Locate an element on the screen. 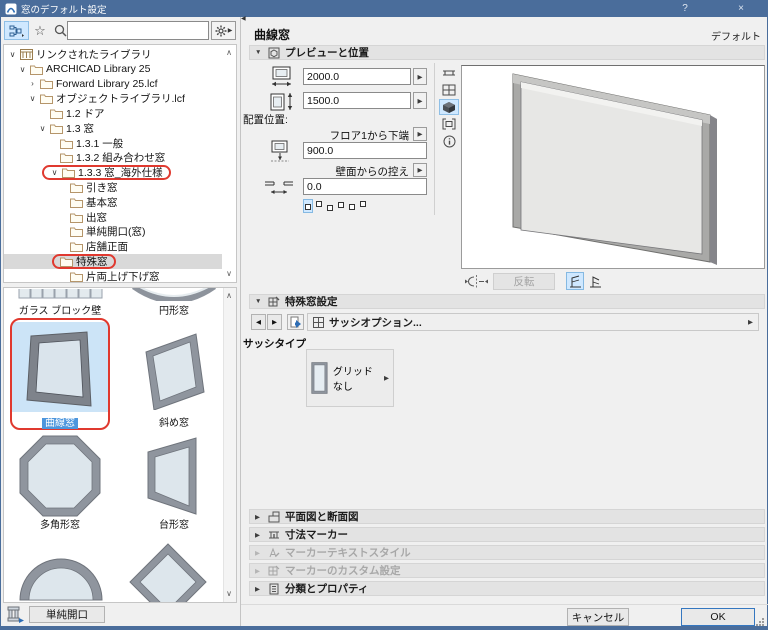 The image size is (768, 630). browse-hierarchy-icon is located at coordinates (16, 31).